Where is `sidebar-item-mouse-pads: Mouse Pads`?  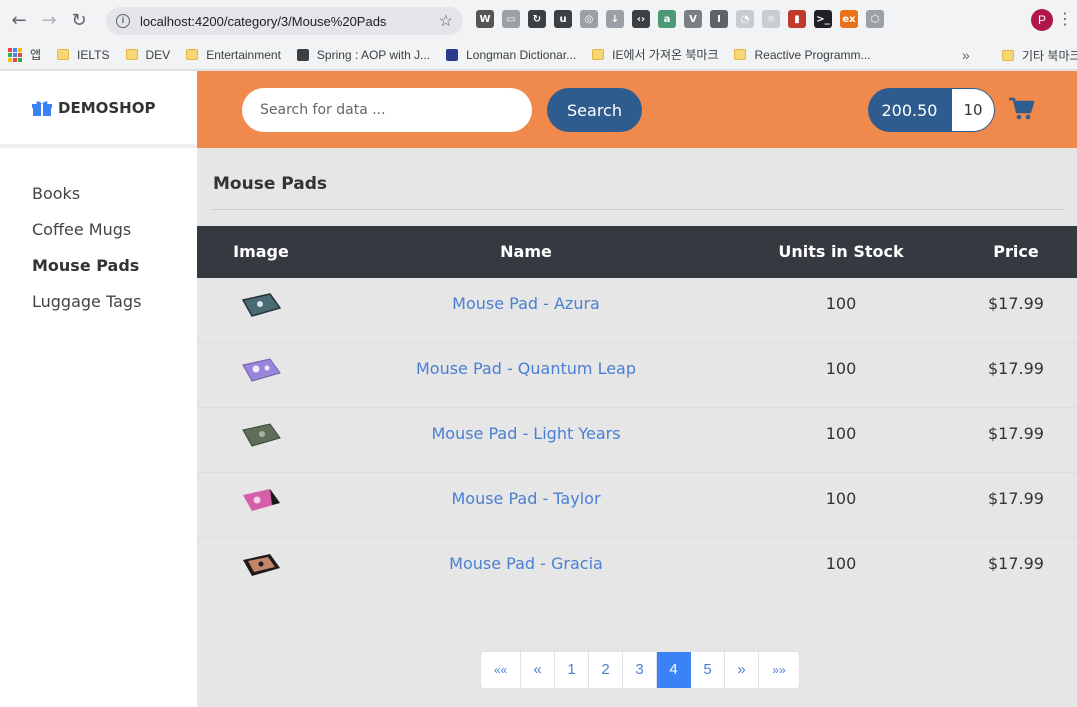 sidebar-item-mouse-pads: Mouse Pads is located at coordinates (98, 275).